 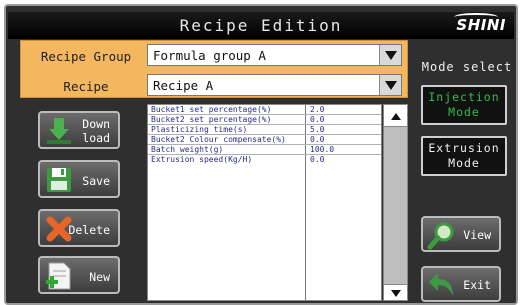 I want to click on delete-button: Delete, so click(x=79, y=228).